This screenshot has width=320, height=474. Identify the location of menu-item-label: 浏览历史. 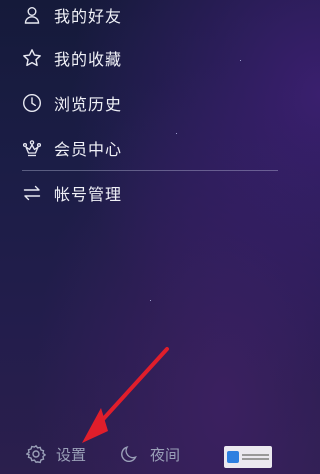
(88, 104).